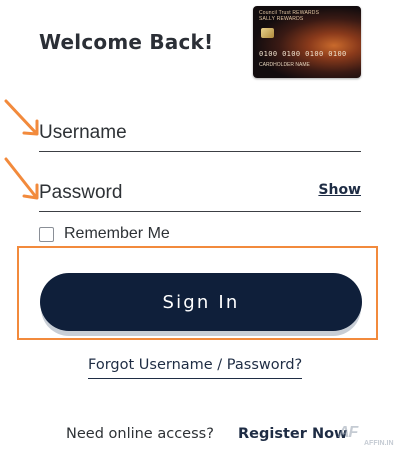 Image resolution: width=401 pixels, height=455 pixels. Describe the element at coordinates (126, 42) in the screenshot. I see `page-title: Welcome Back!` at that location.